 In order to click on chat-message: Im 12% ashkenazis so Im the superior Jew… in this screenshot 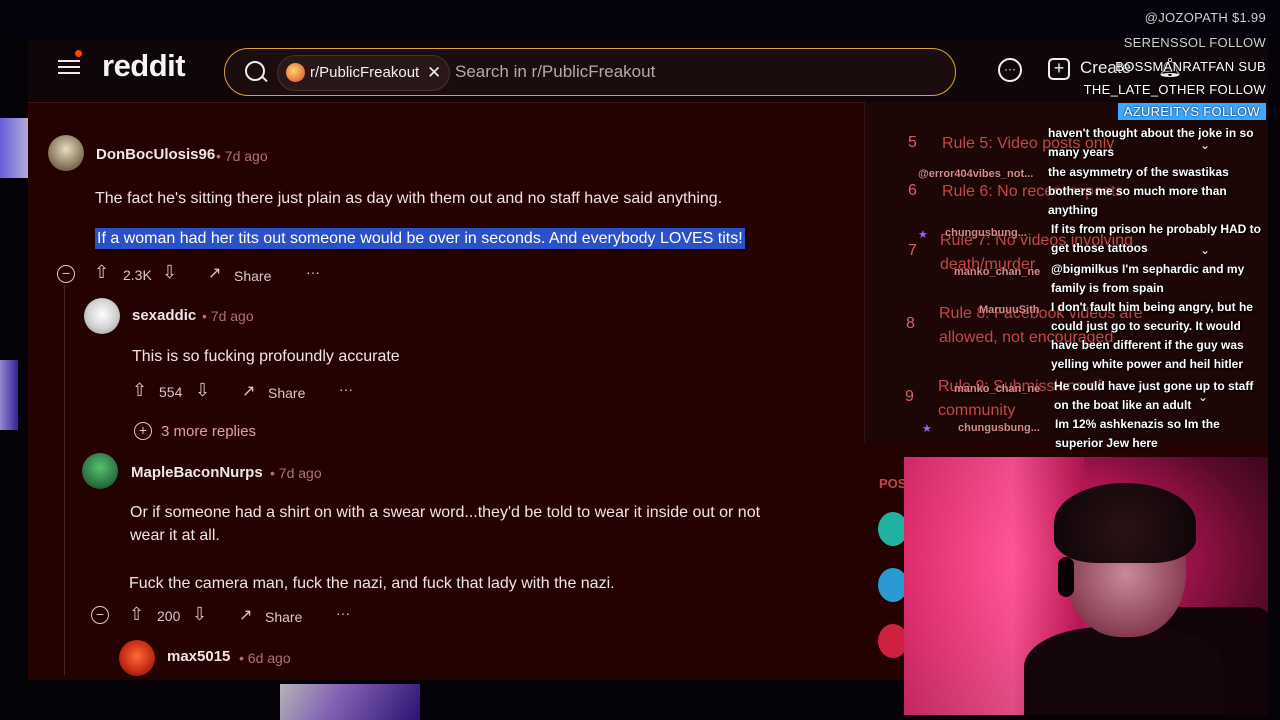, I will do `click(1137, 433)`.